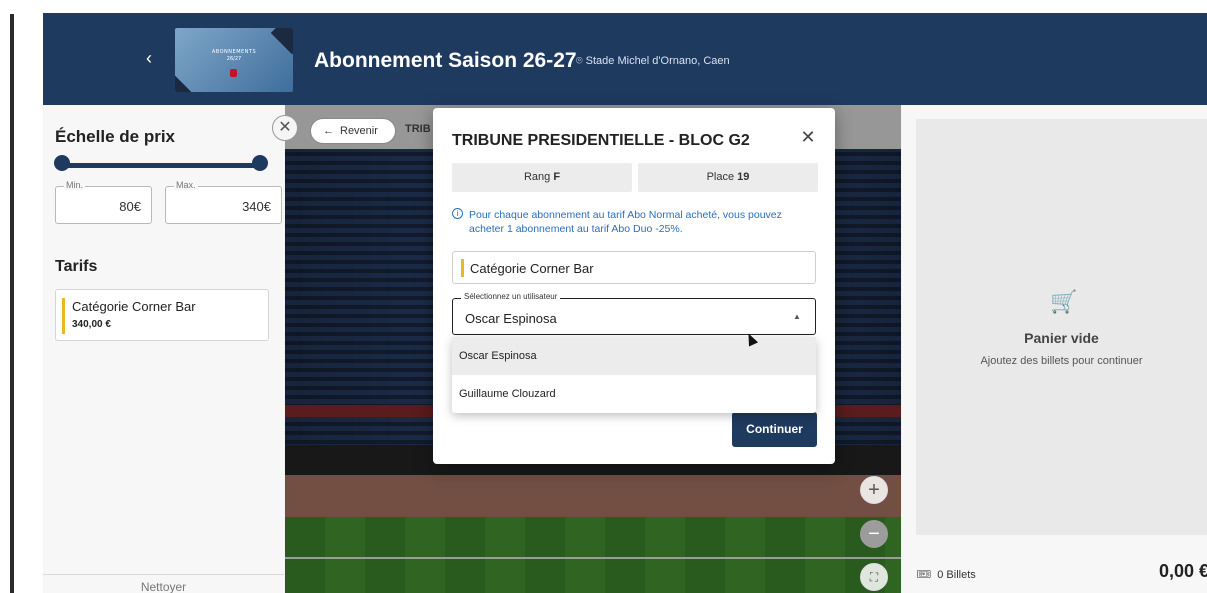  Describe the element at coordinates (130, 206) in the screenshot. I see `min-price-value: 80€` at that location.